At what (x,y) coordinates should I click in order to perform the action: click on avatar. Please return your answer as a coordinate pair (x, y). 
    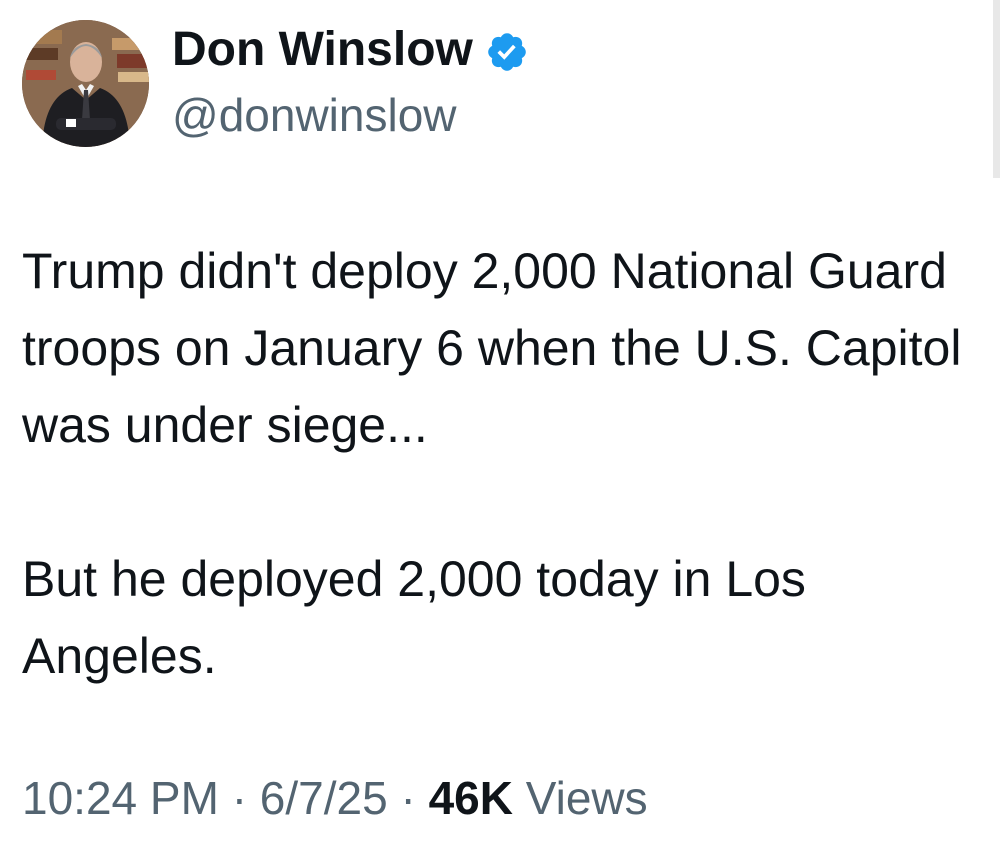
    Looking at the image, I should click on (85, 83).